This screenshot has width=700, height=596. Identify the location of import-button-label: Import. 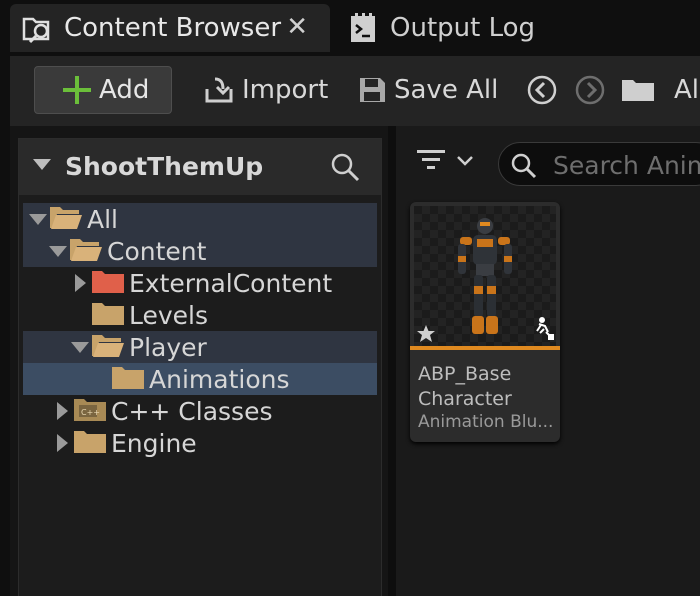
(285, 90).